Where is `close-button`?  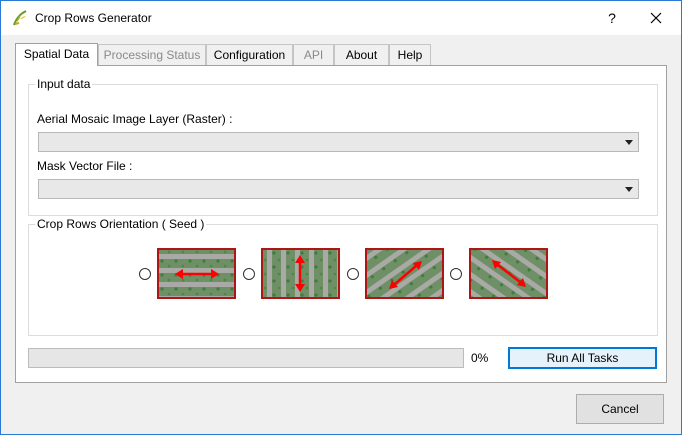 close-button is located at coordinates (656, 18).